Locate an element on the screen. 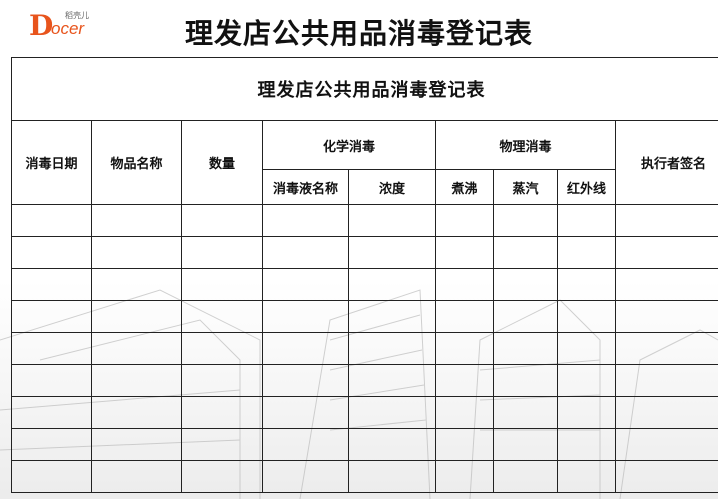 The width and height of the screenshot is (718, 499). header-quantity: 数量 is located at coordinates (222, 162).